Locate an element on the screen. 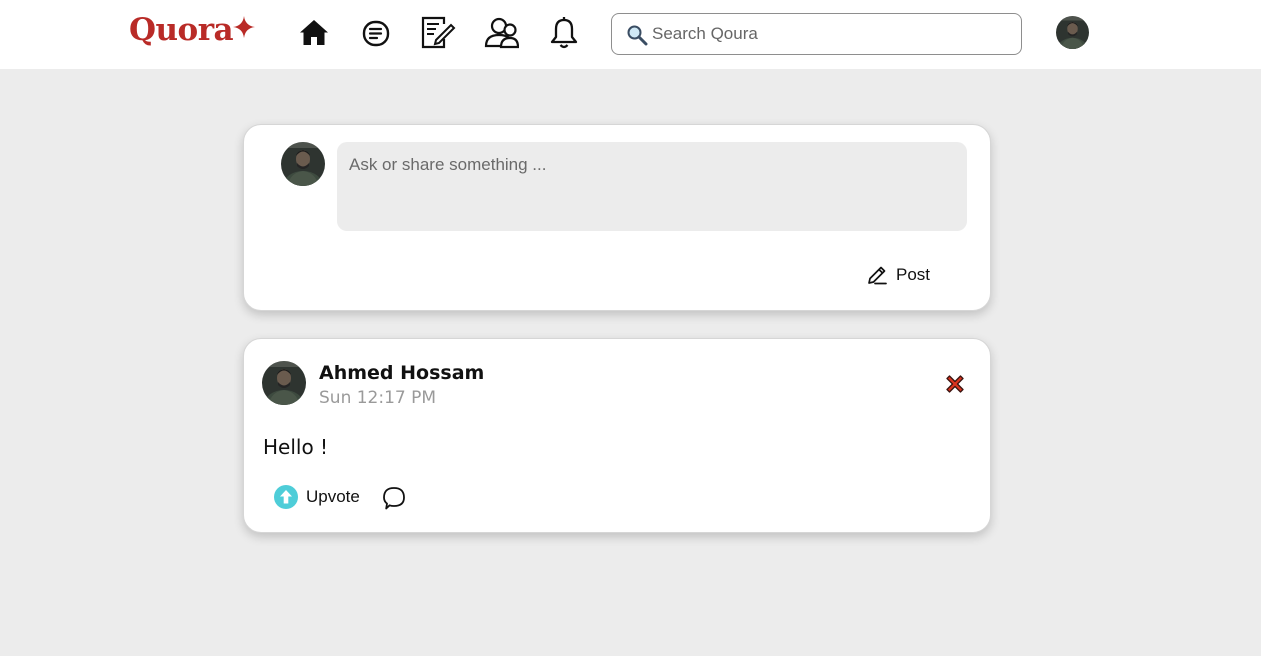  write-icon is located at coordinates (438, 33).